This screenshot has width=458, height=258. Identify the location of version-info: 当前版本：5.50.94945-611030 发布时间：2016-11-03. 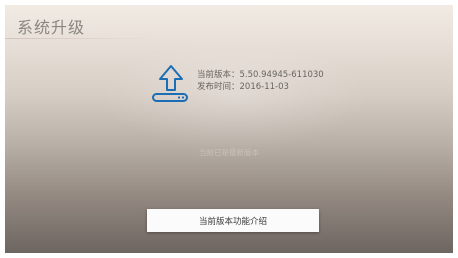
(260, 81).